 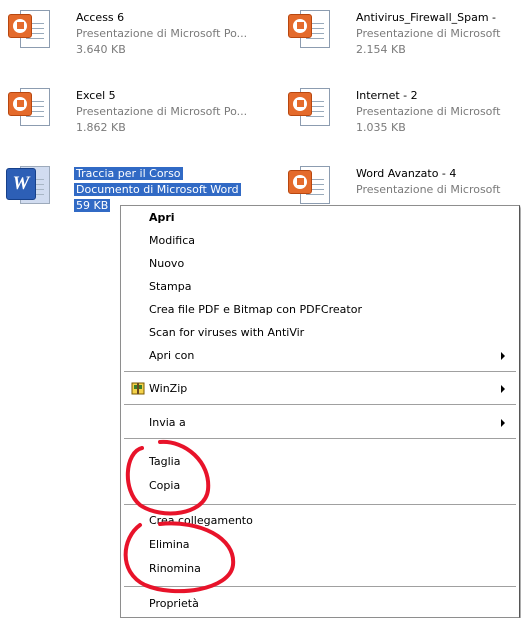 What do you see at coordinates (381, 127) in the screenshot?
I see `file-size: 1.035 KB` at bounding box center [381, 127].